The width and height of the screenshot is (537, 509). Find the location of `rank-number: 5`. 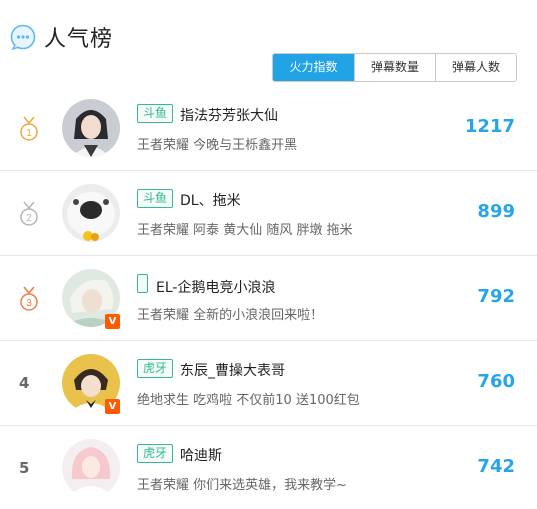

rank-number: 5 is located at coordinates (24, 468).